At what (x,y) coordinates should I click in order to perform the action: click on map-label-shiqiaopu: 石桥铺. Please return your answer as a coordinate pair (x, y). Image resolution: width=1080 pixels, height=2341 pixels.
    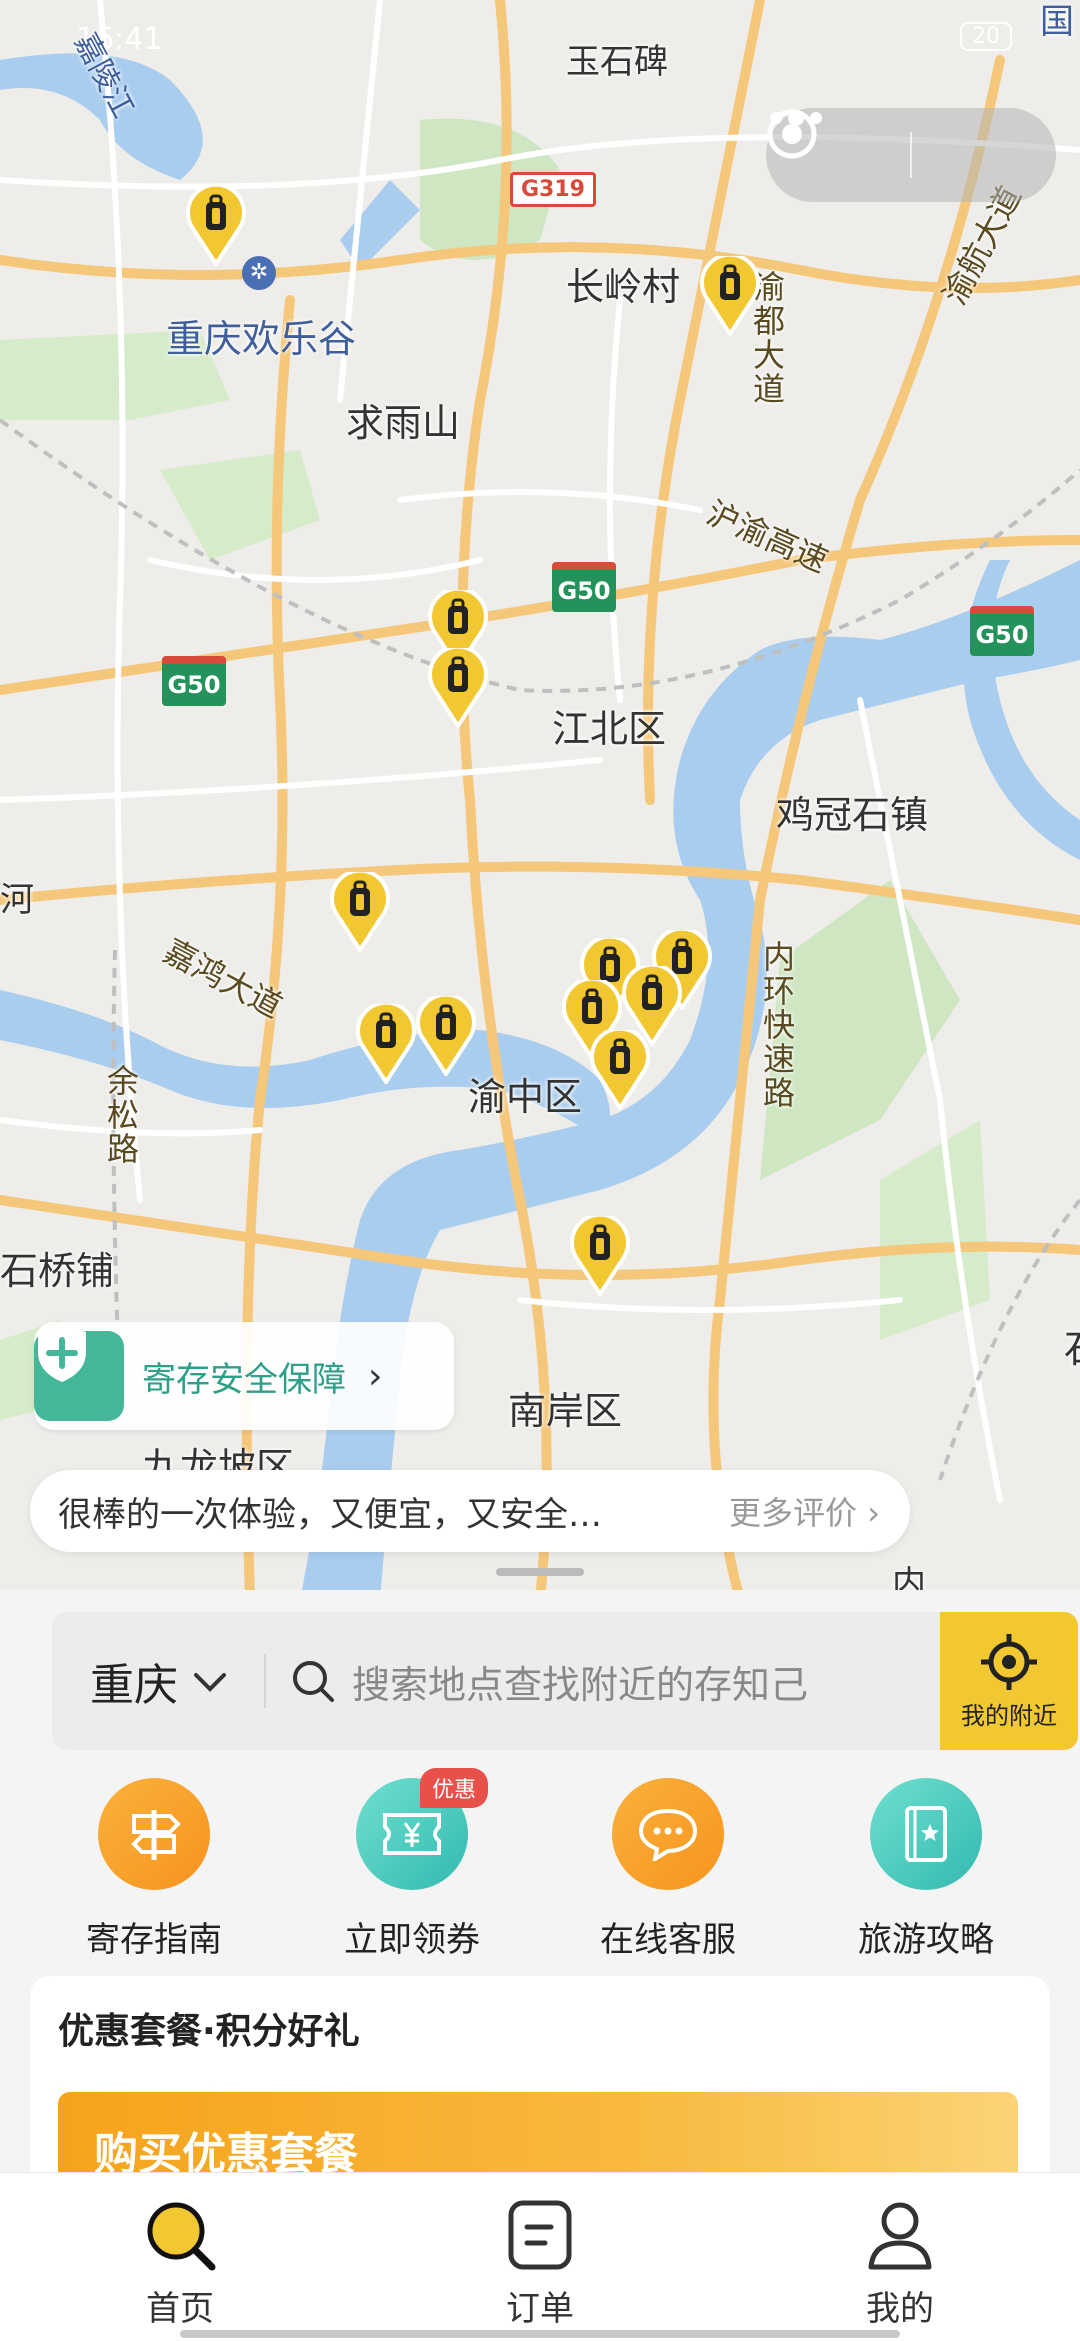
    Looking at the image, I should click on (57, 1271).